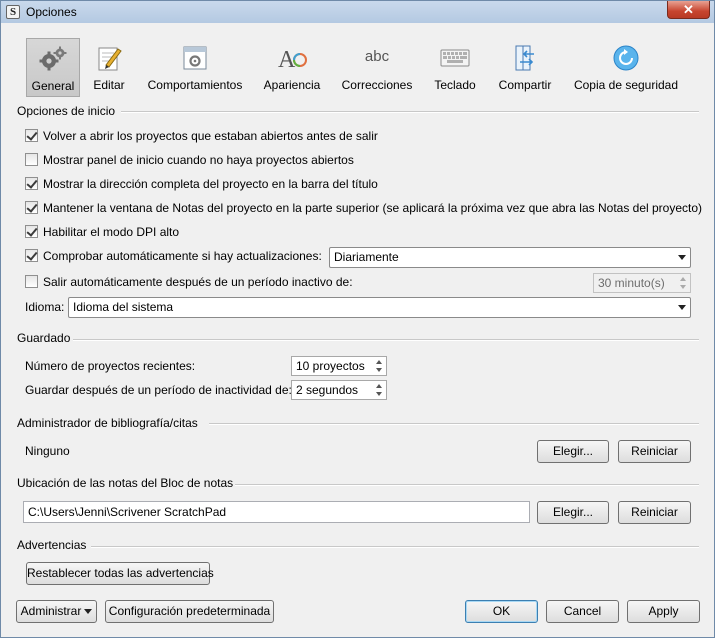 This screenshot has height=638, width=715. Describe the element at coordinates (31, 159) in the screenshot. I see `show-start-panel-checkbox` at that location.